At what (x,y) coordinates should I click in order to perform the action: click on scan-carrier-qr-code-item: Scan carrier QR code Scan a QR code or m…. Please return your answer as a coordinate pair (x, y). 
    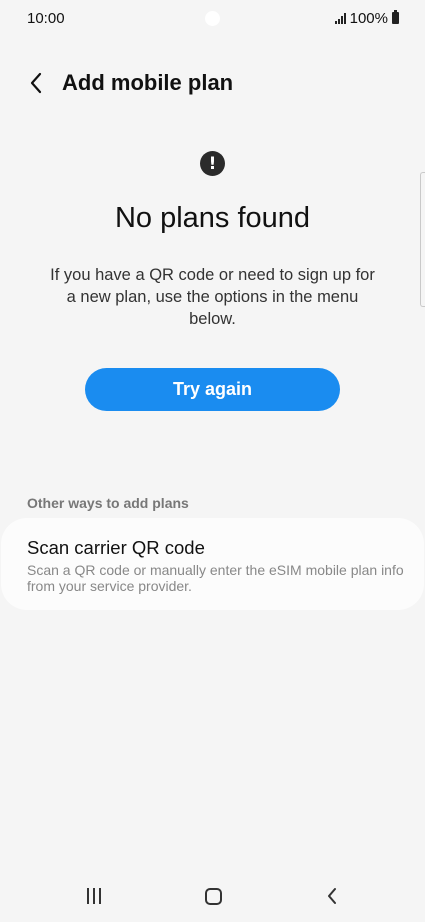
    Looking at the image, I should click on (212, 564).